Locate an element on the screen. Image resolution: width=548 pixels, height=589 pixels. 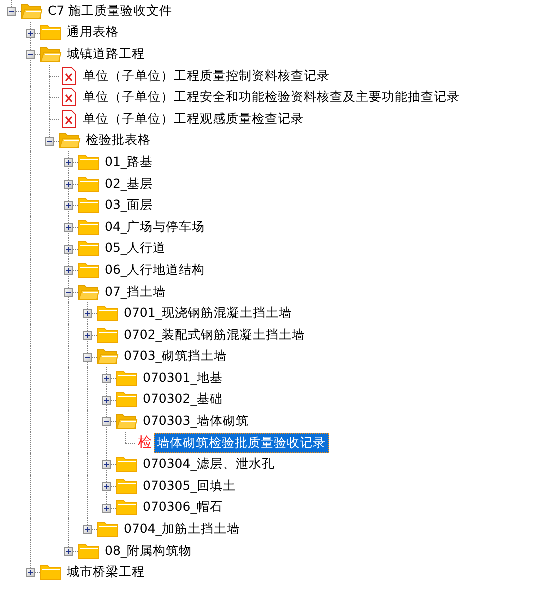
tree-item: 单位（子单位）工程质量控制资料核查记录 is located at coordinates (206, 76).